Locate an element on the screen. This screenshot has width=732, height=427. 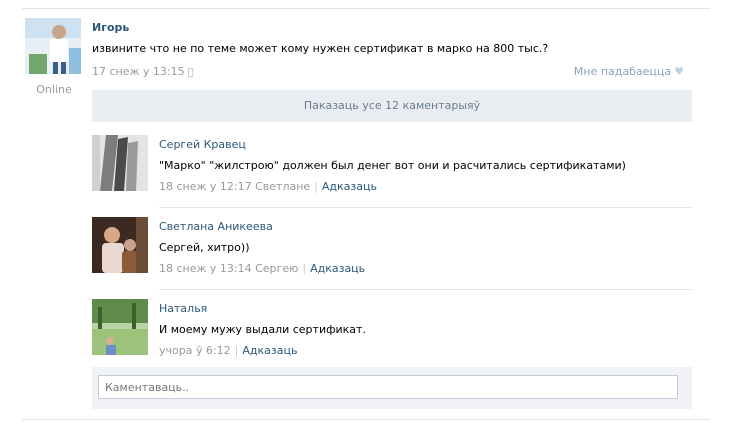
comment-text: Сергей, хитро)) is located at coordinates (204, 247).